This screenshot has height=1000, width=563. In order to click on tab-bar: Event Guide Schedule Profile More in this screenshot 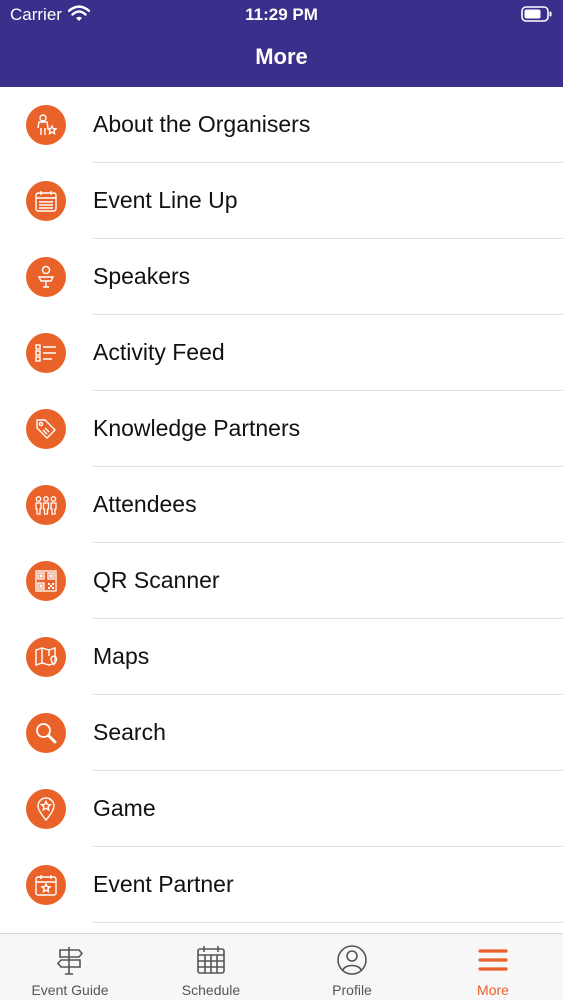, I will do `click(281, 966)`.